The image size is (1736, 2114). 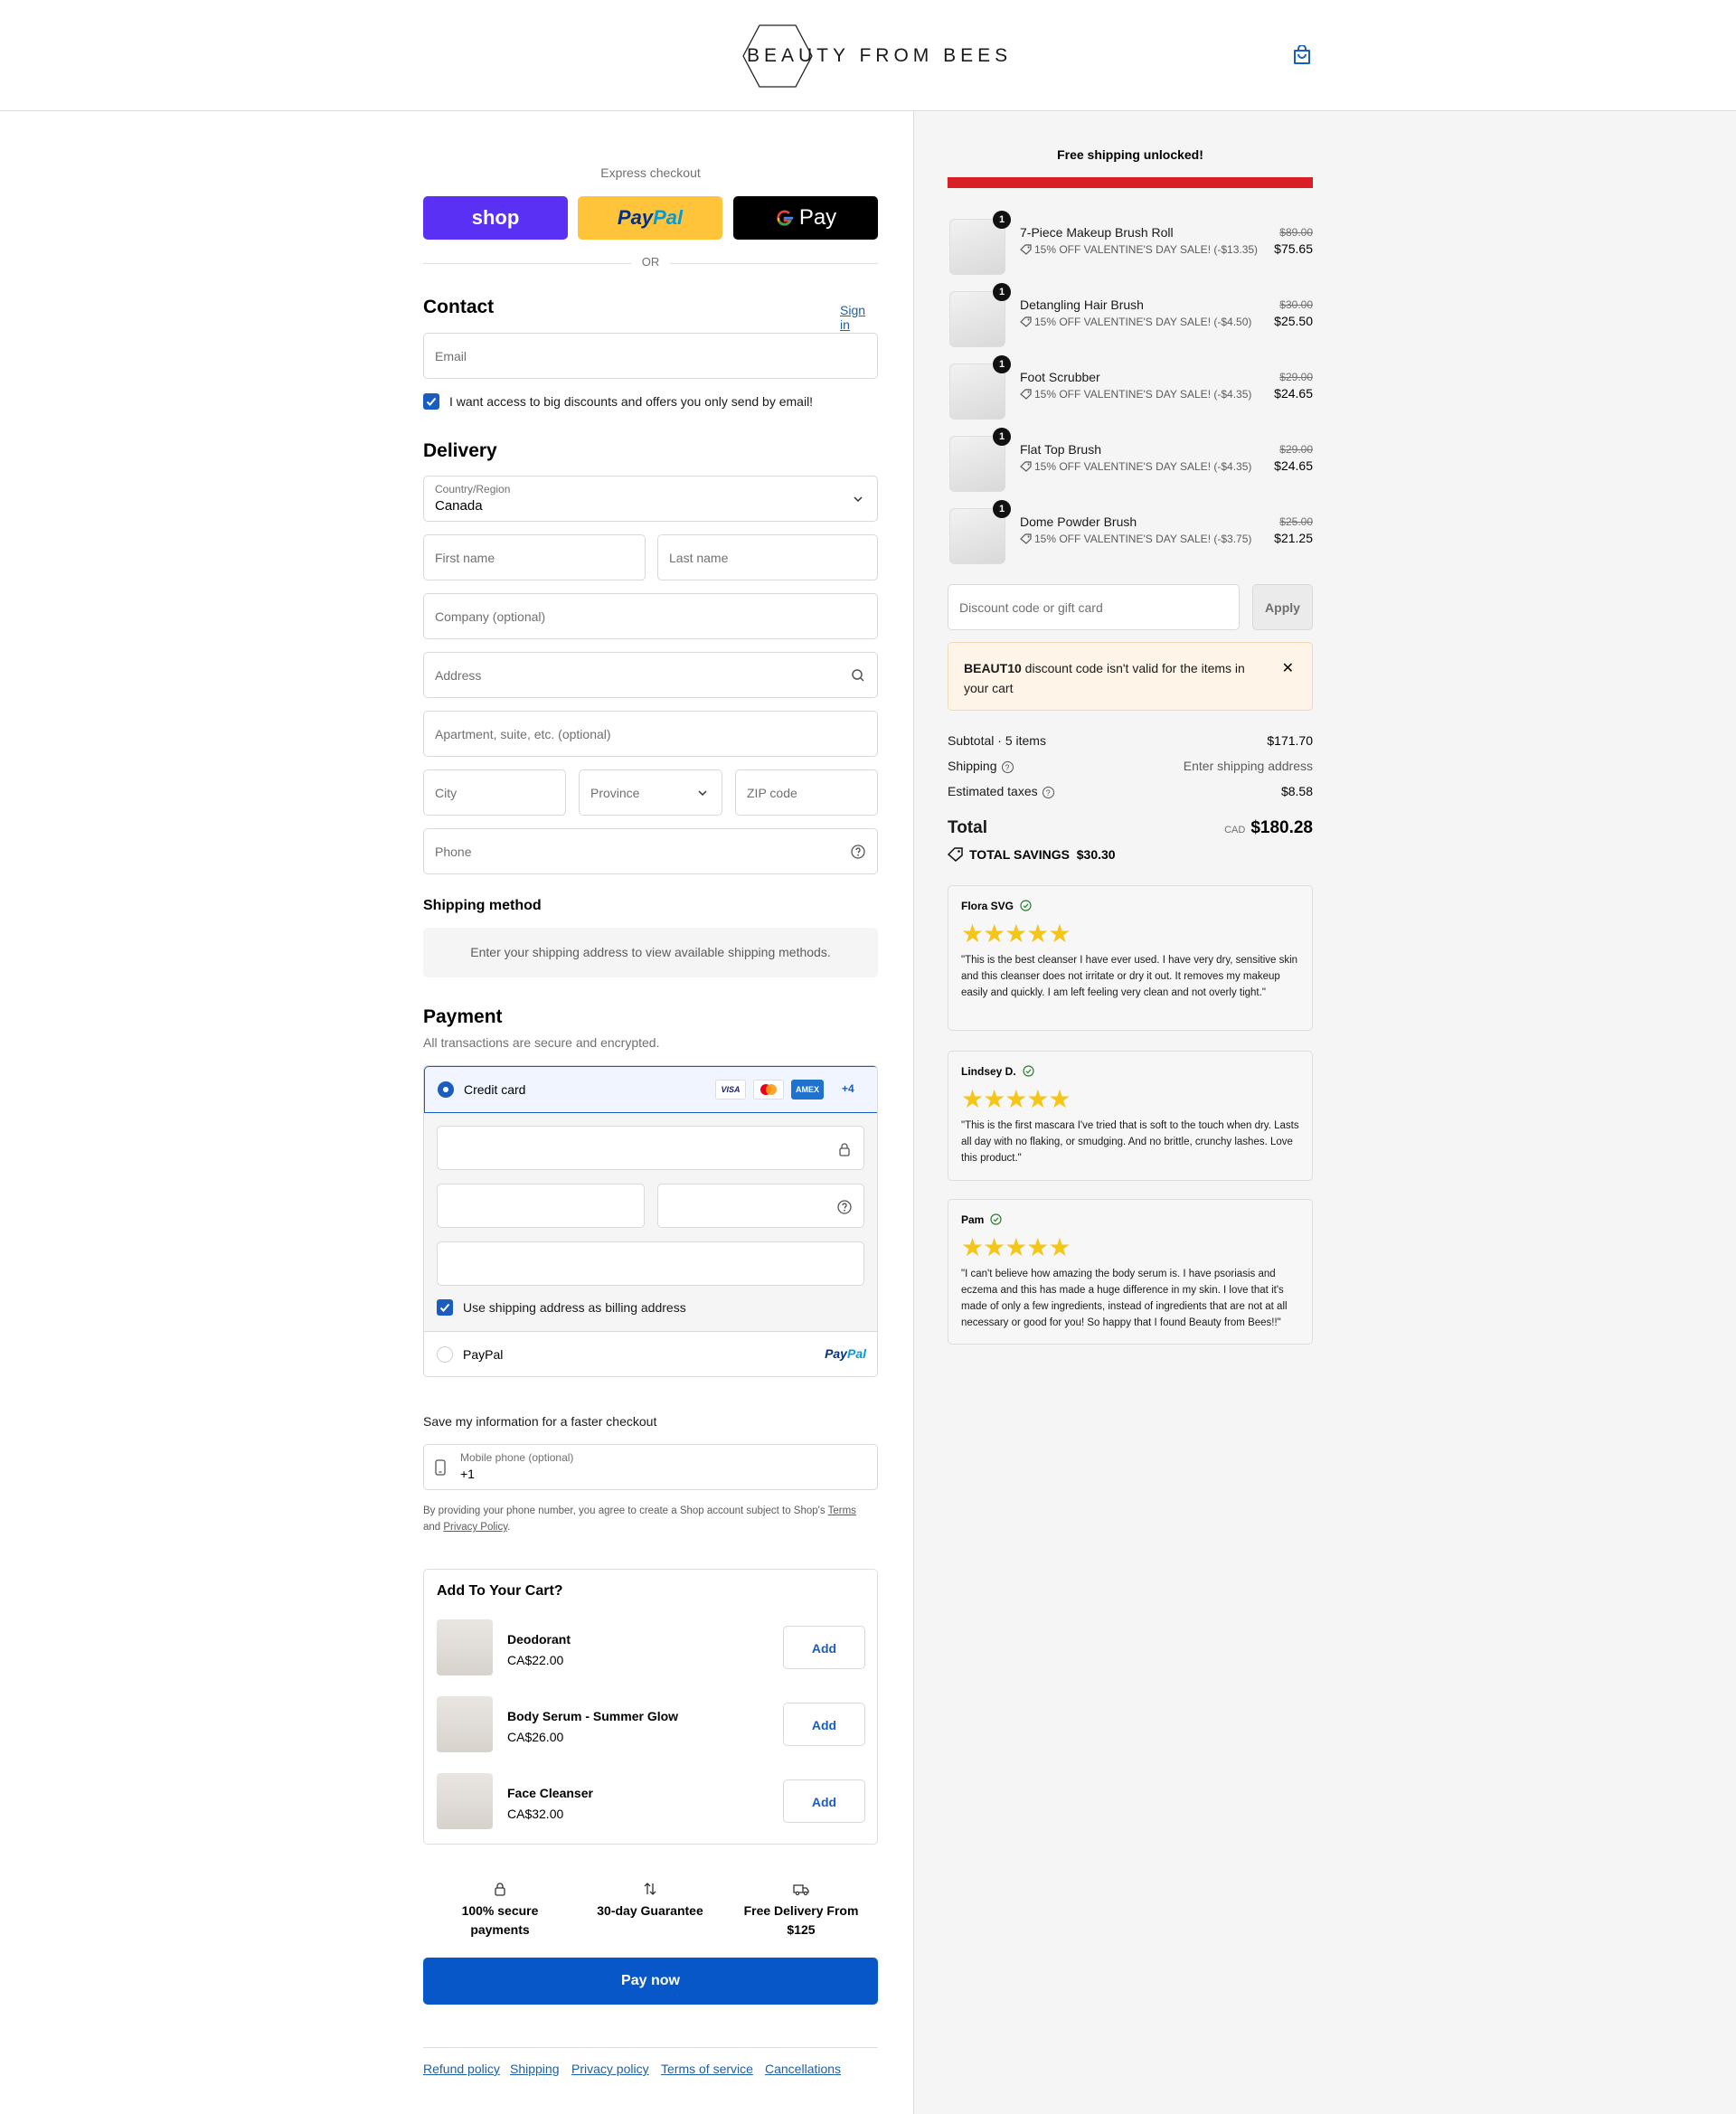 What do you see at coordinates (652, 1805) in the screenshot?
I see `upsell-item: Face Cleanser CA$32.00 Add` at bounding box center [652, 1805].